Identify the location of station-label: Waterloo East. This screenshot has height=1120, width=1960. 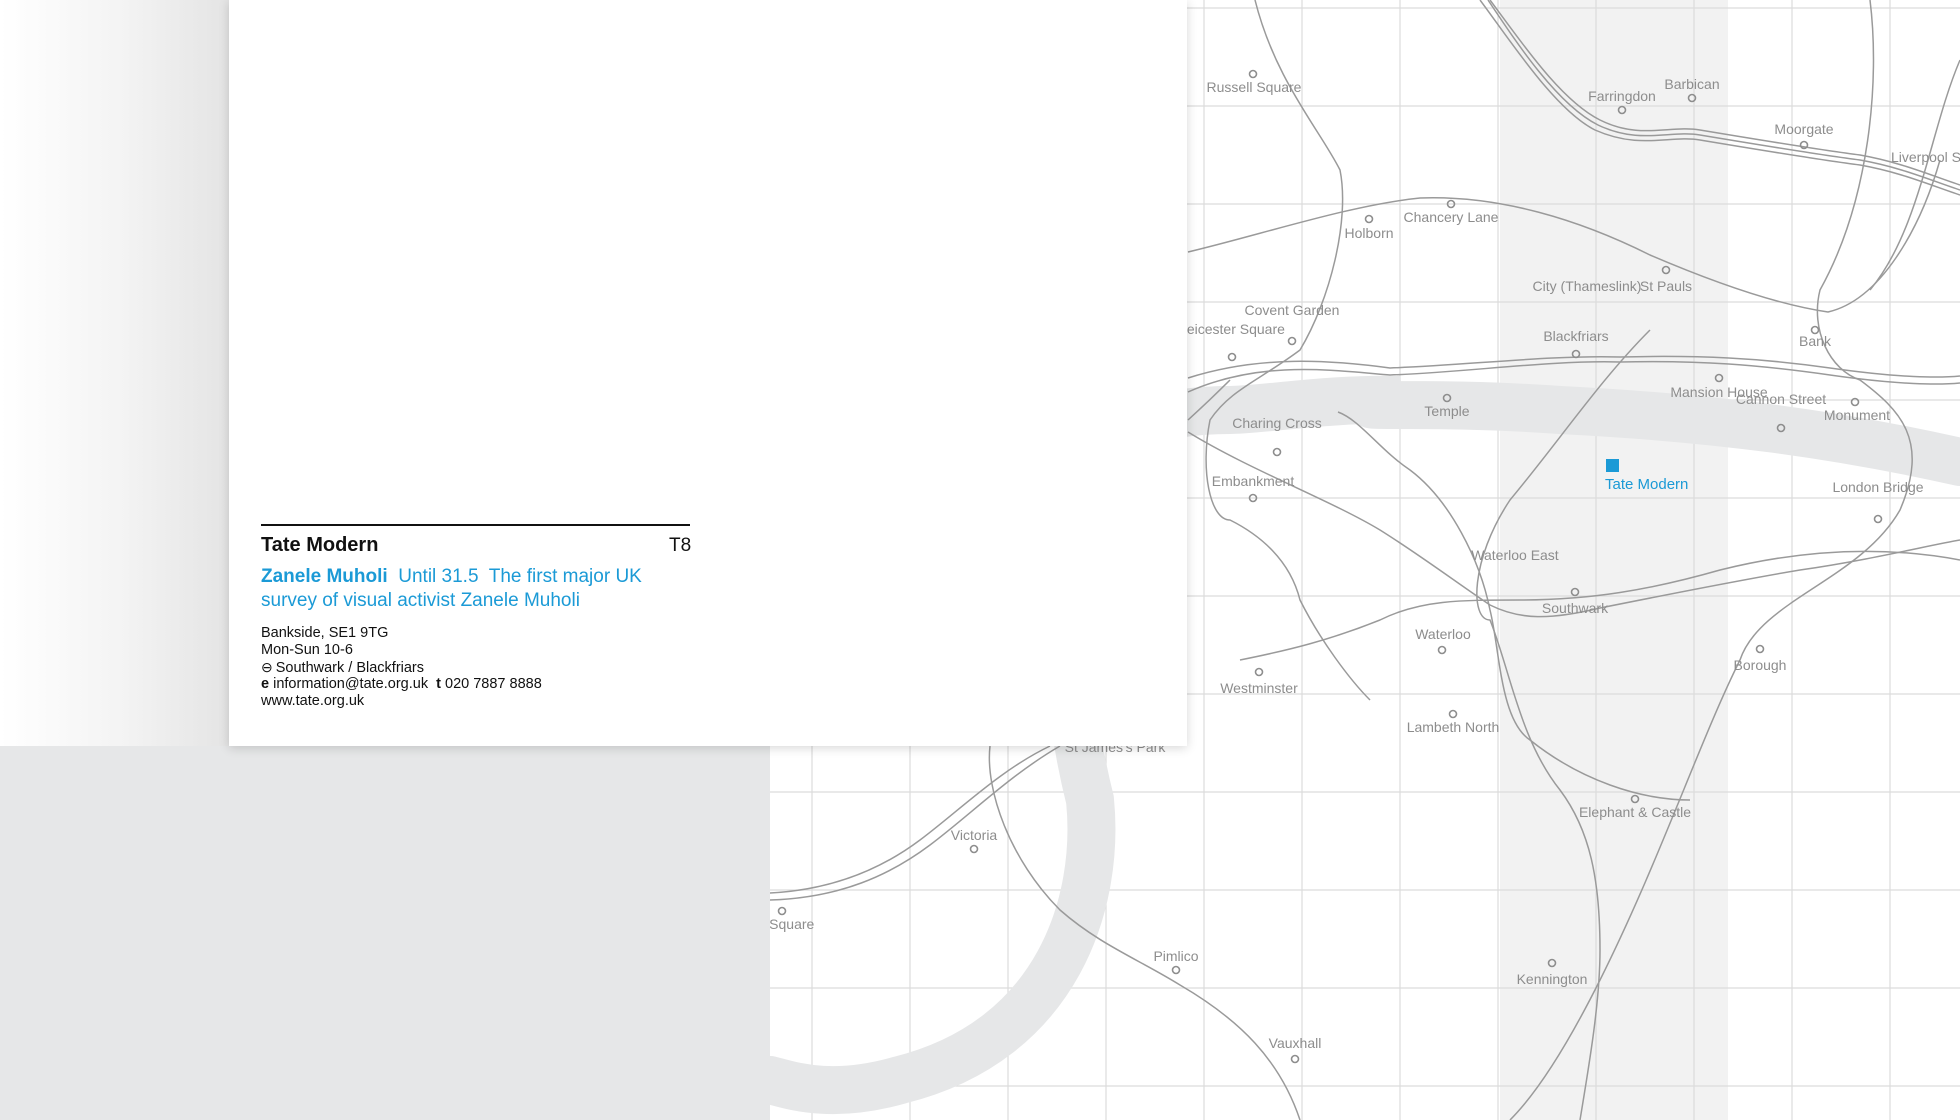
(1515, 555).